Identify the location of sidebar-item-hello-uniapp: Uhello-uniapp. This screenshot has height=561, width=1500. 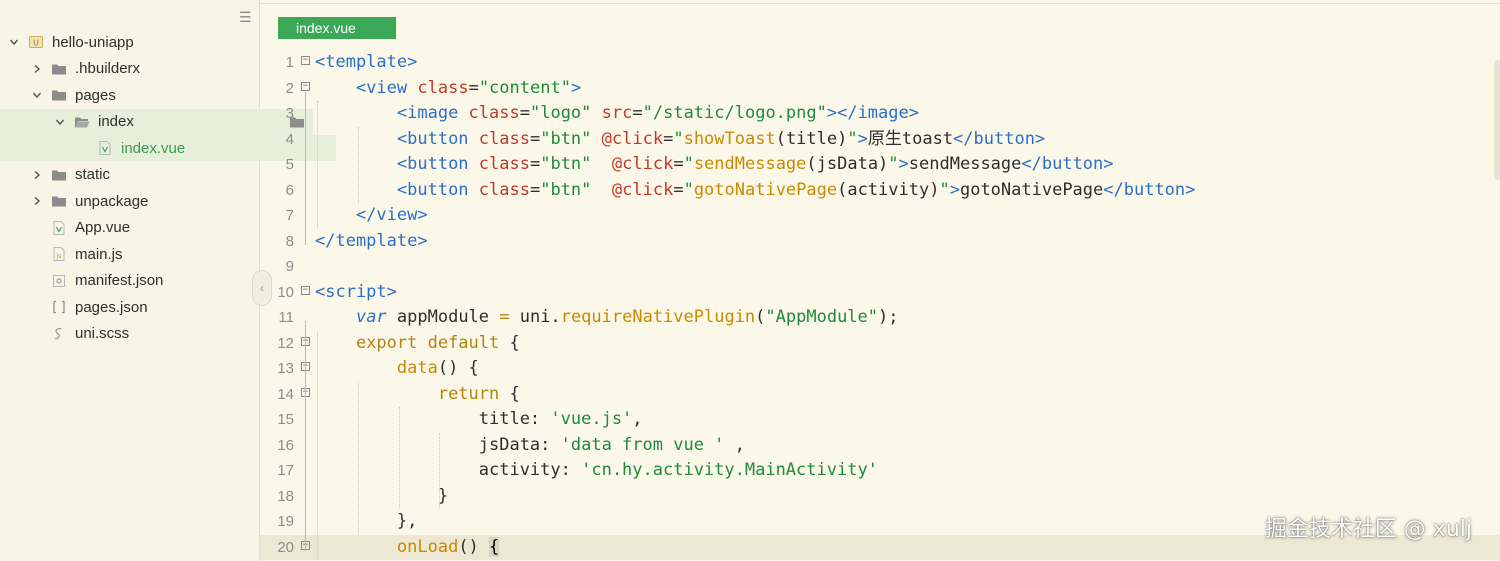
(133, 42).